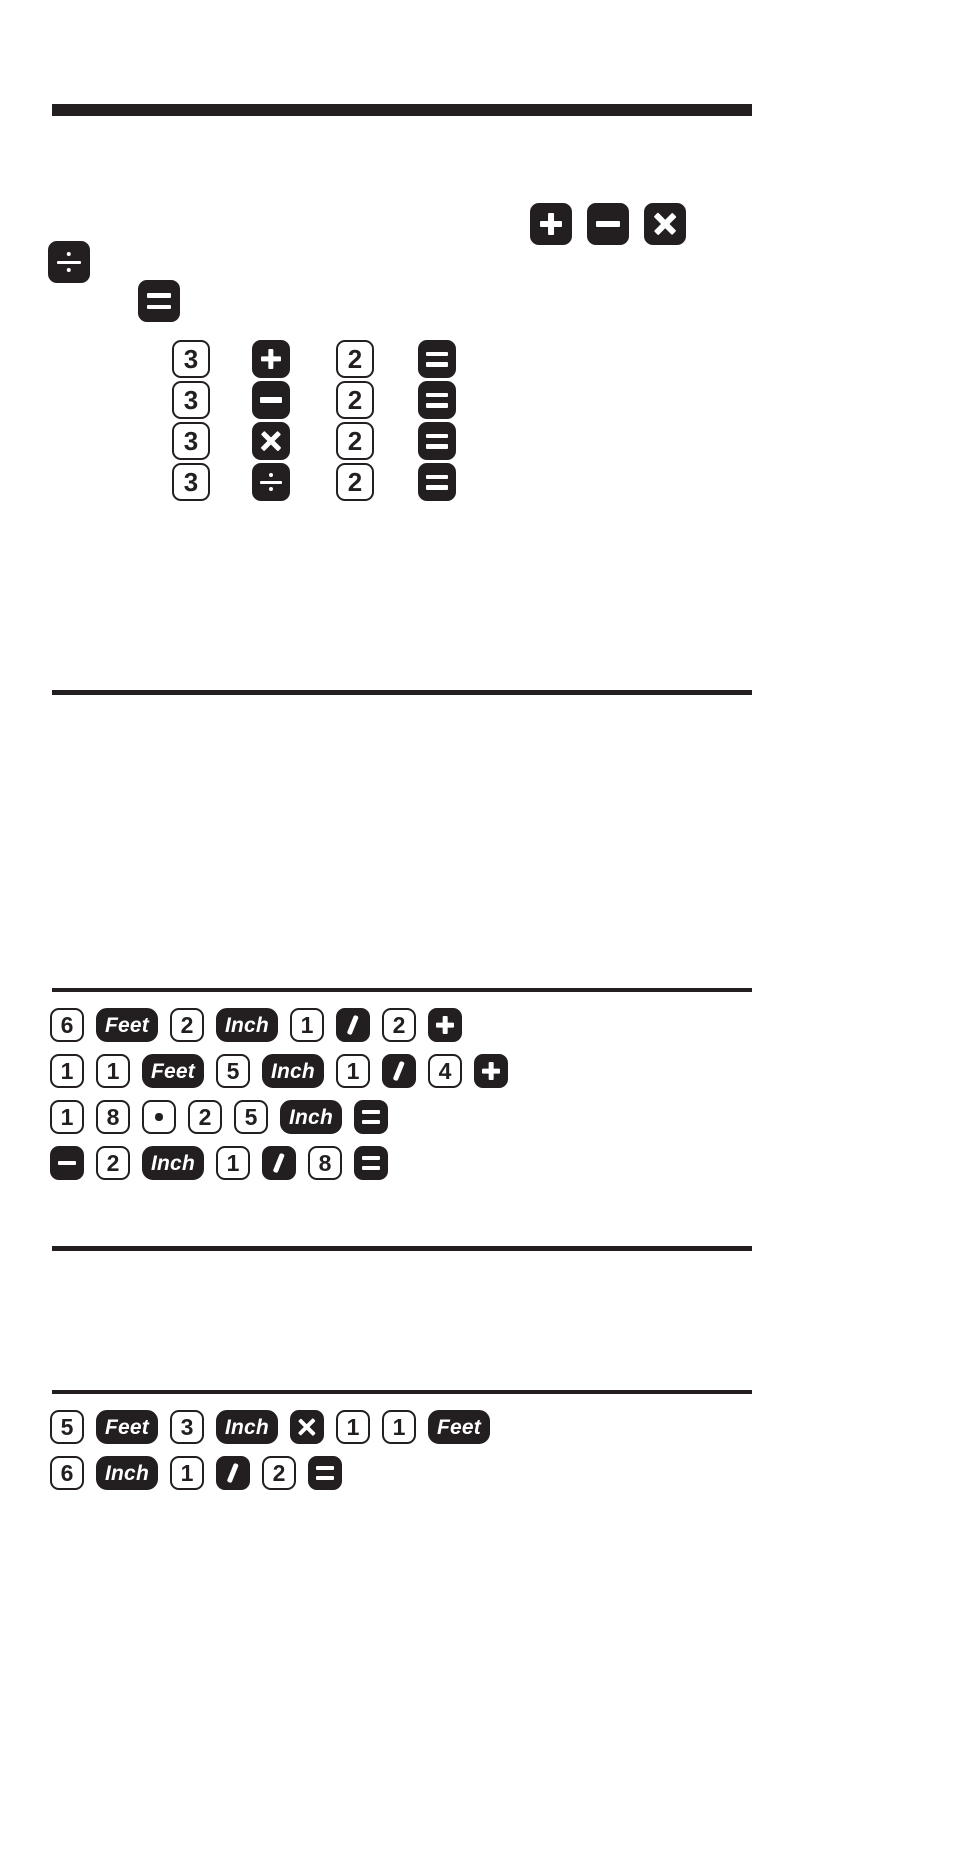 The image size is (954, 1860). I want to click on decimal-point-key, so click(159, 1117).